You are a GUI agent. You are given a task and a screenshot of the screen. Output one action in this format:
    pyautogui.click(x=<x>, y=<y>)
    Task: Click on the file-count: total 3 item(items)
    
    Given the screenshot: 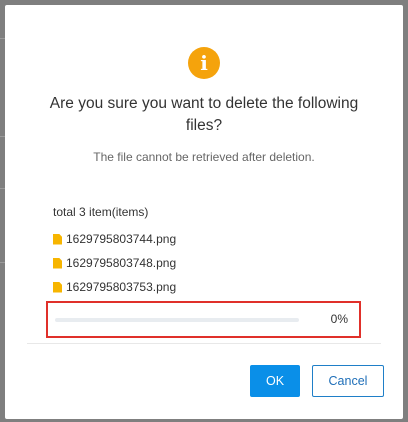 What is the action you would take?
    pyautogui.click(x=101, y=212)
    